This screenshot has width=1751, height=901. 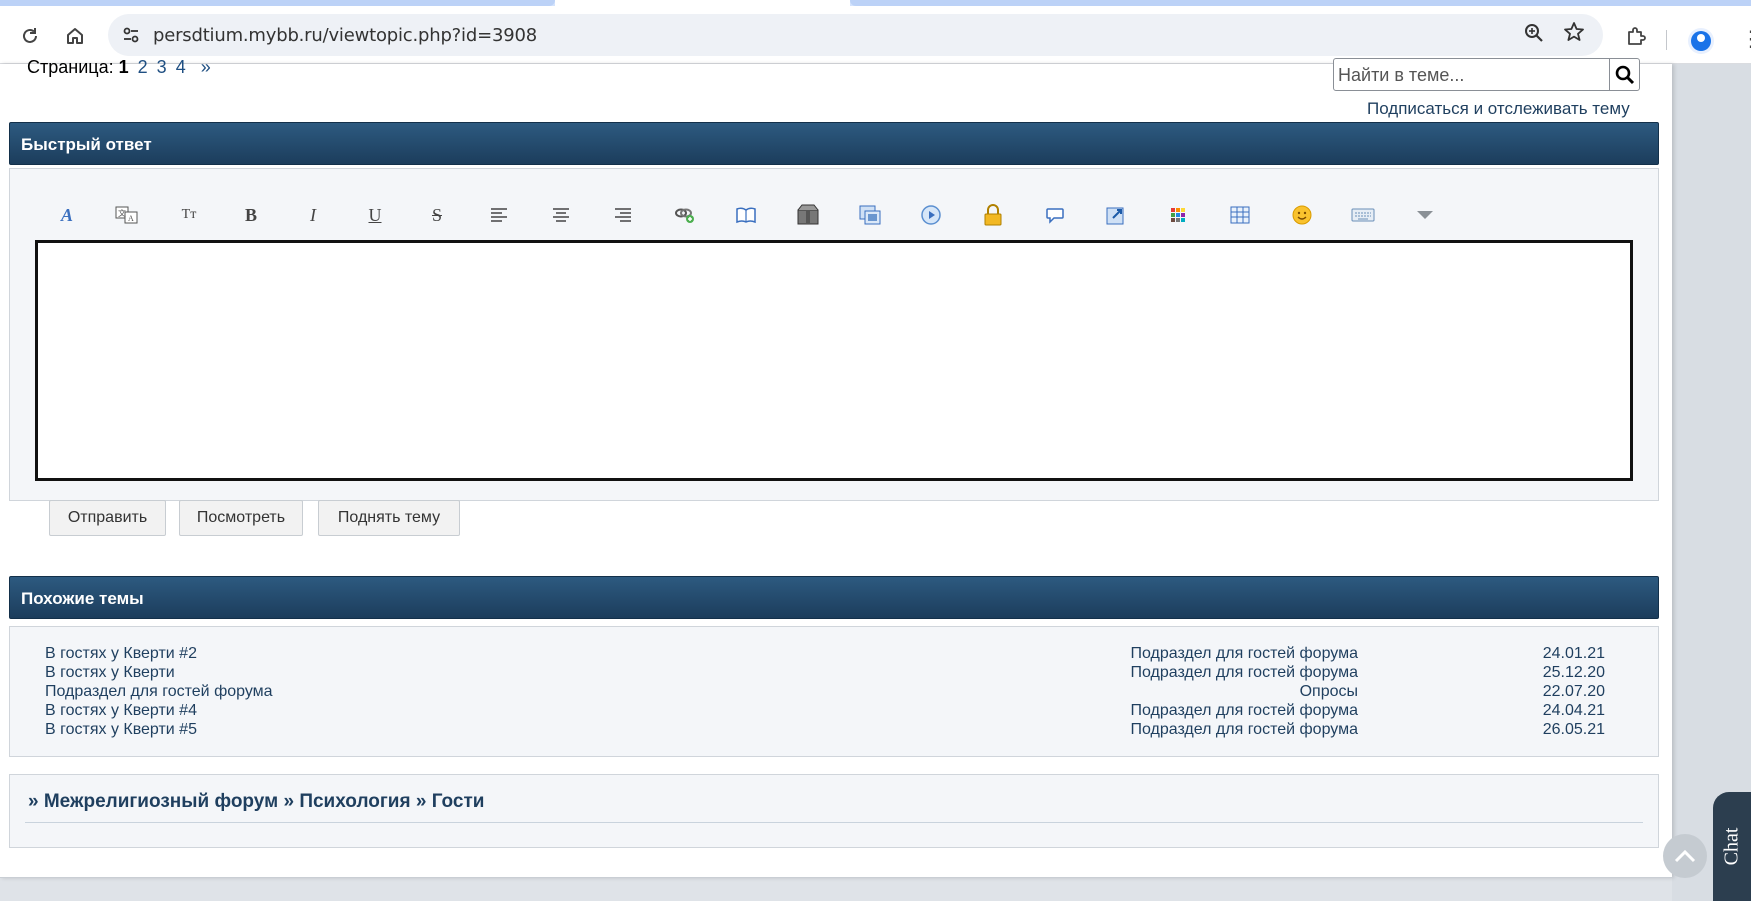 I want to click on address-bar: persdtium.mybb.ru/viewtopic.php?id=3908, so click(x=855, y=35).